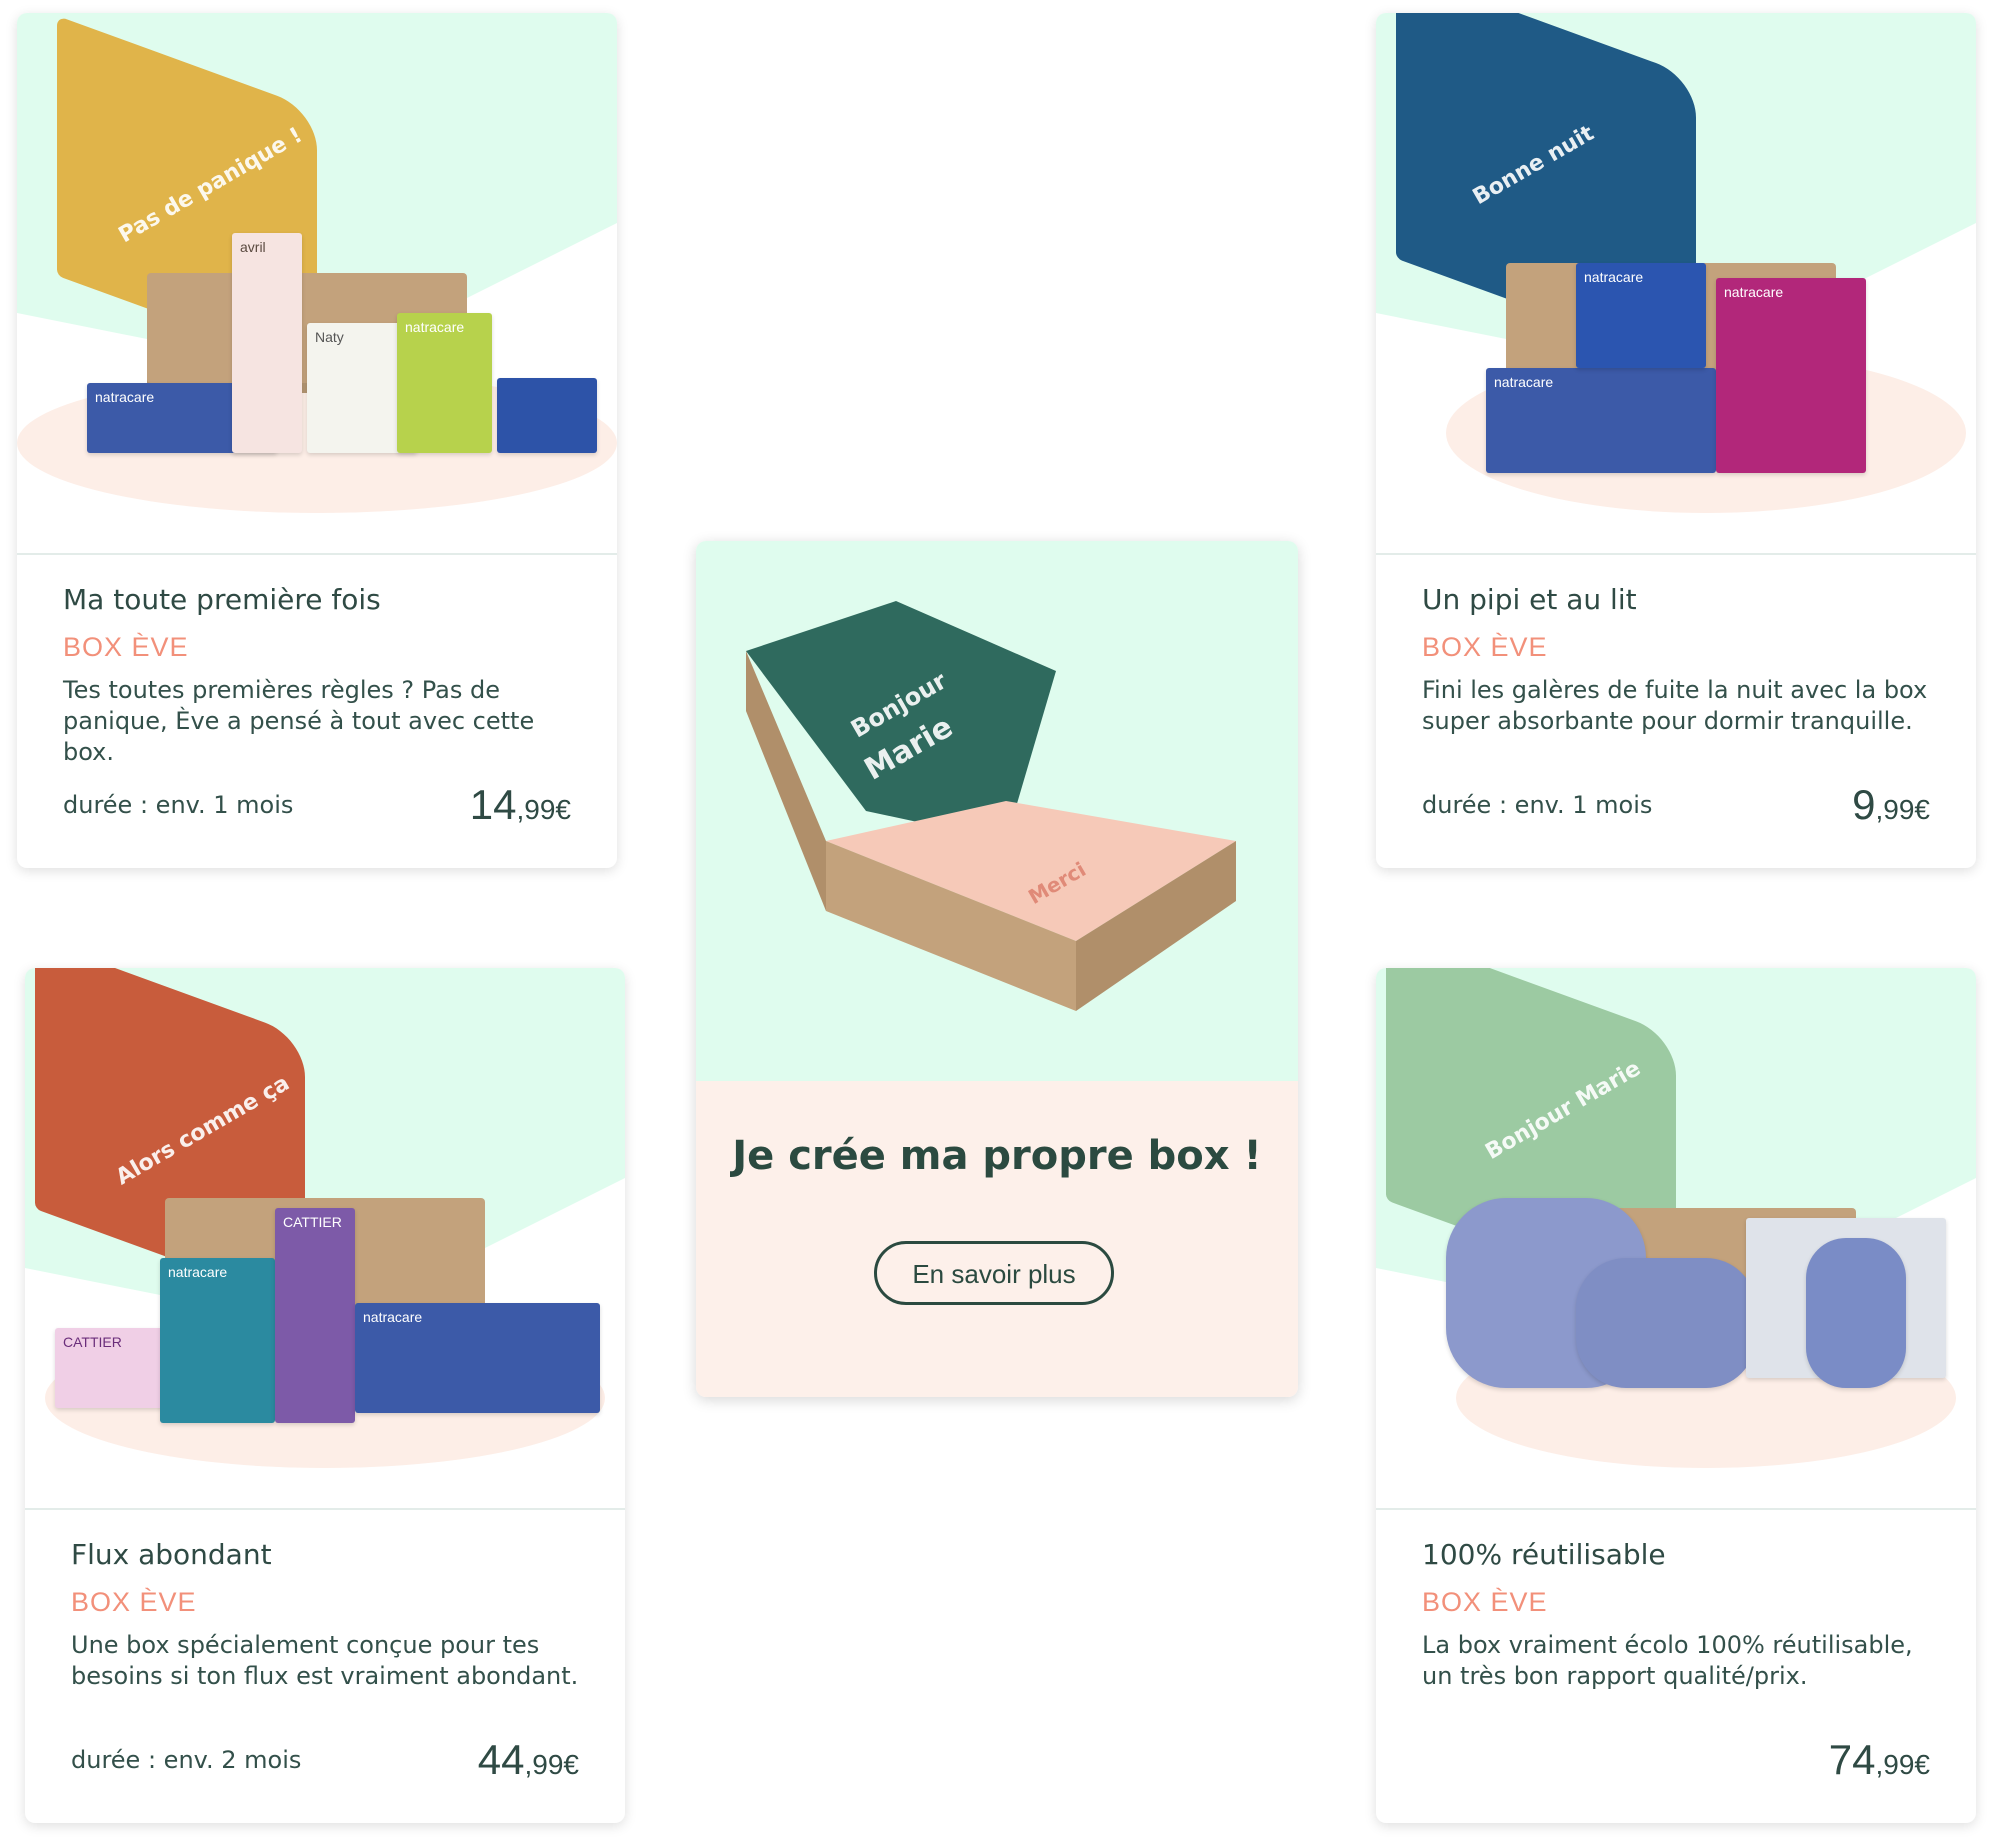 The image size is (1994, 1843). What do you see at coordinates (528, 1759) in the screenshot?
I see `card-price: 44,99€` at bounding box center [528, 1759].